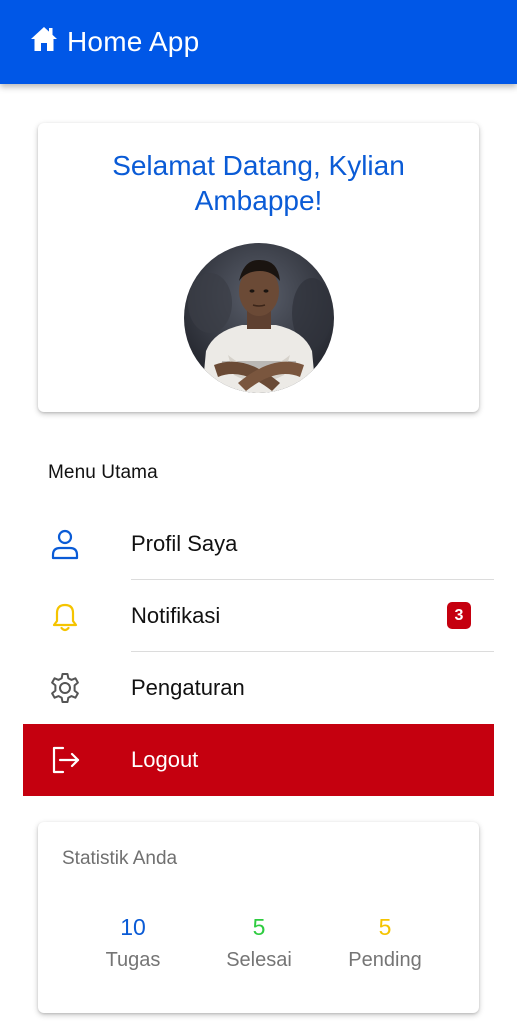 This screenshot has width=517, height=1029. What do you see at coordinates (259, 943) in the screenshot?
I see `stat-completed: 5 Selesai` at bounding box center [259, 943].